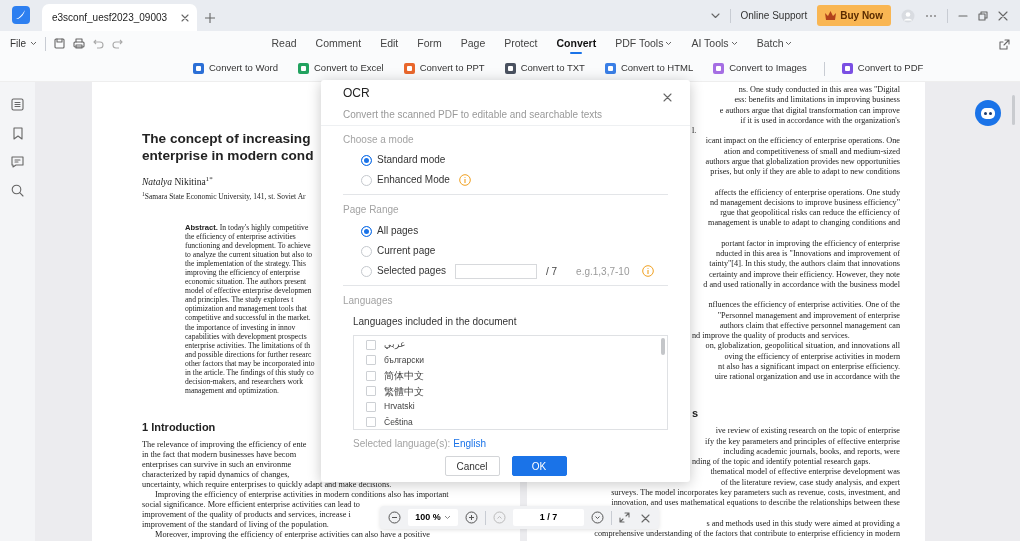 The height and width of the screenshot is (541, 1020). Describe the element at coordinates (235, 68) in the screenshot. I see `convert-tool-button: Convert to Word` at that location.